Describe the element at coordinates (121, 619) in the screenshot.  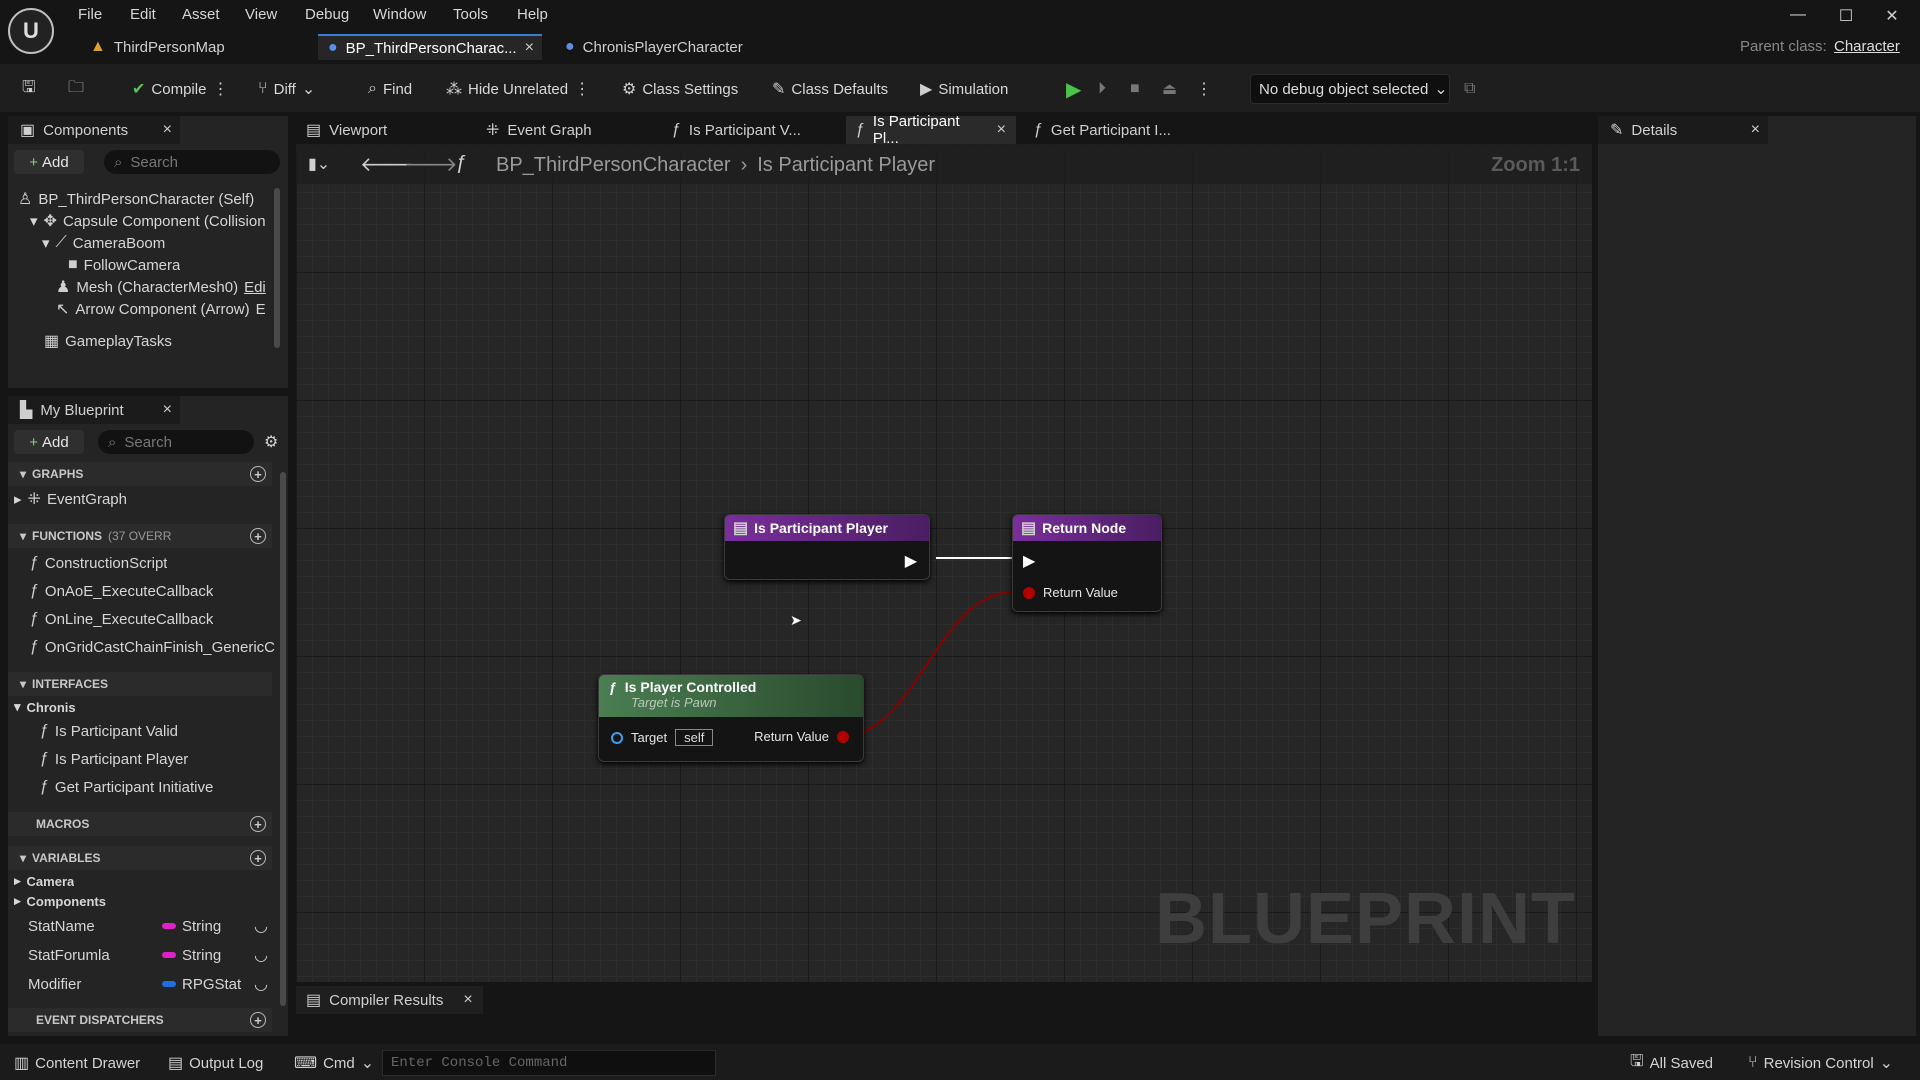
I see `function-item: ƒ OnLine_ExecuteCallback` at that location.